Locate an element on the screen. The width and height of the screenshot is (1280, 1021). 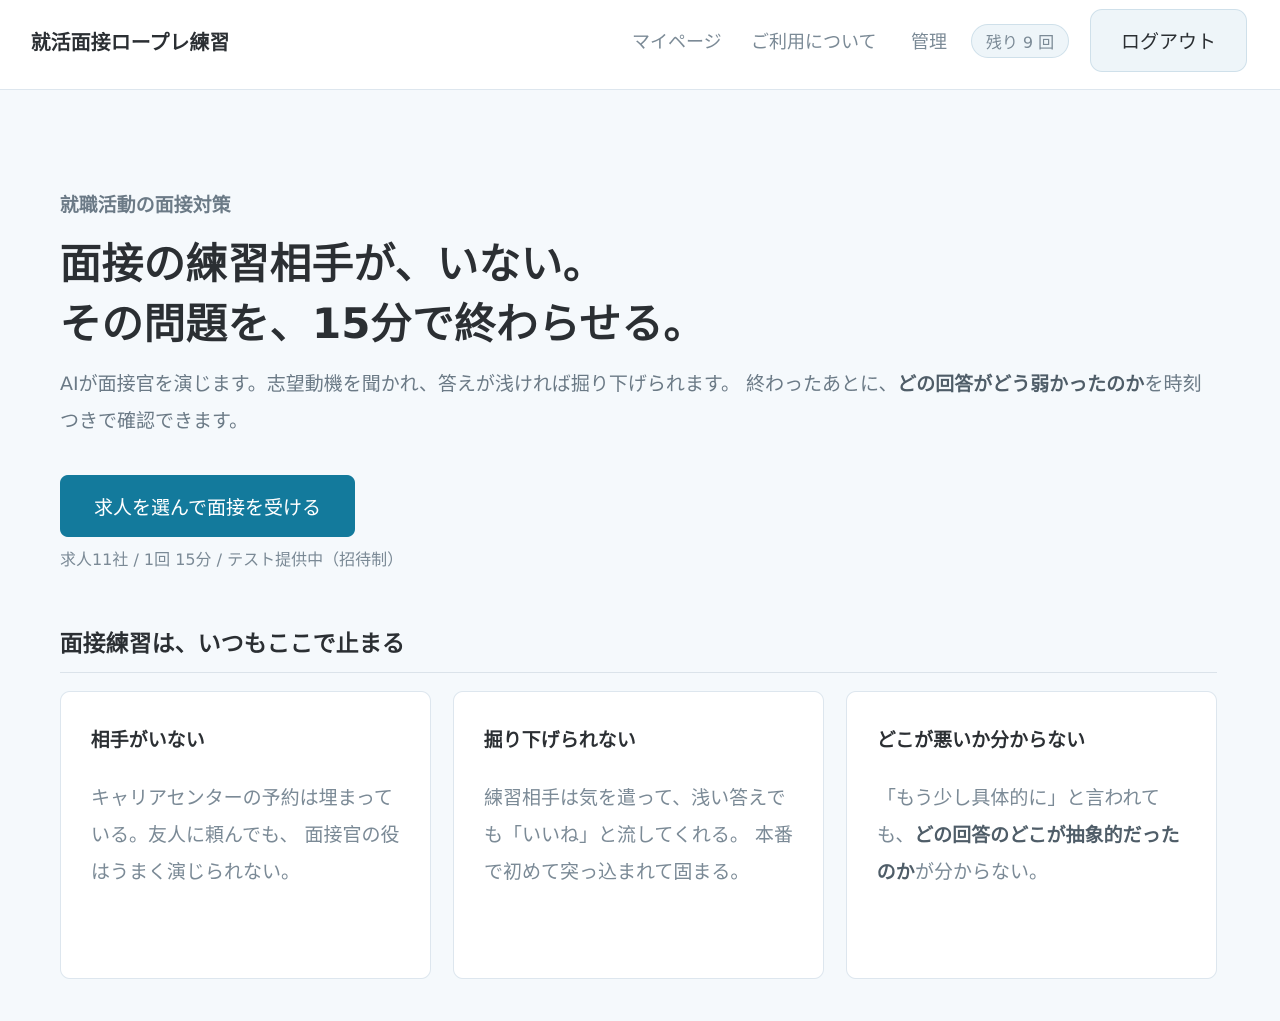
problem-card-text-tail: が分からない。 is located at coordinates (982, 872).